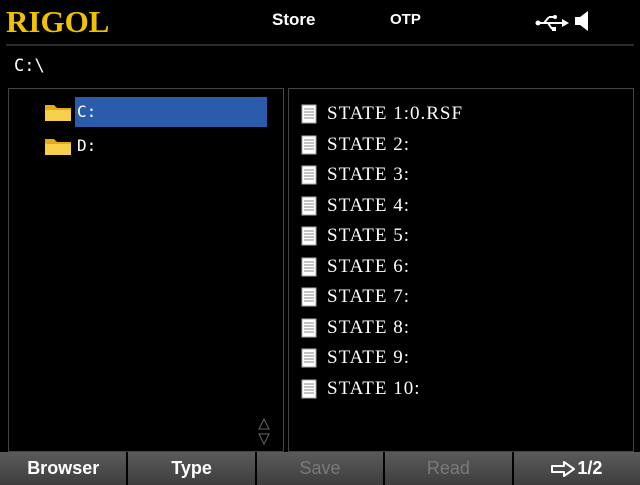 The height and width of the screenshot is (485, 640). What do you see at coordinates (264, 432) in the screenshot?
I see `scroll-arrows-icon` at bounding box center [264, 432].